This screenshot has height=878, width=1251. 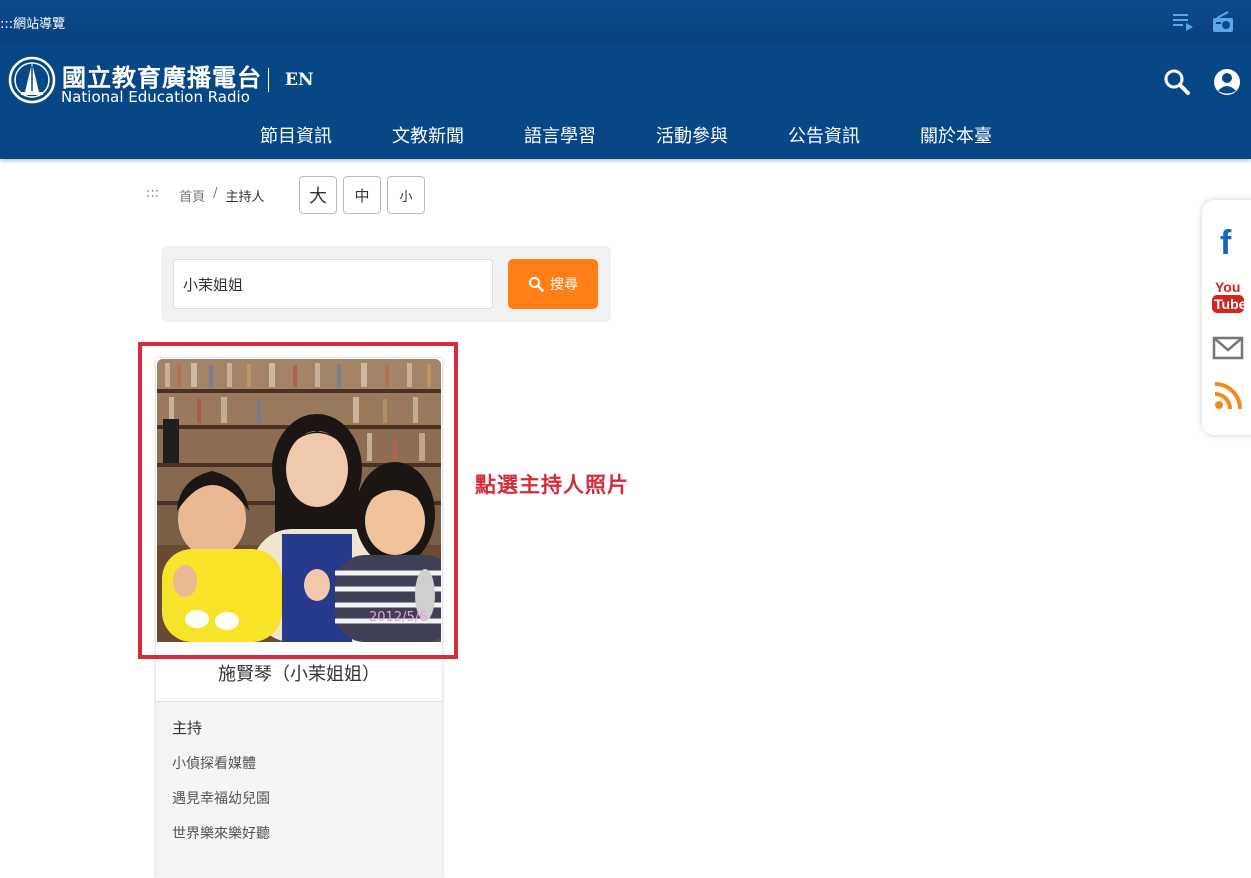 I want to click on breadcrumb-home: 首頁, so click(x=192, y=195).